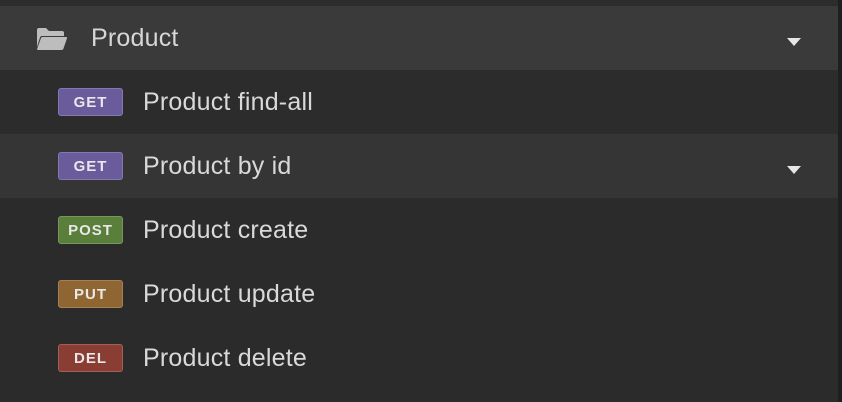 The height and width of the screenshot is (402, 842). I want to click on folder-open-icon, so click(52, 39).